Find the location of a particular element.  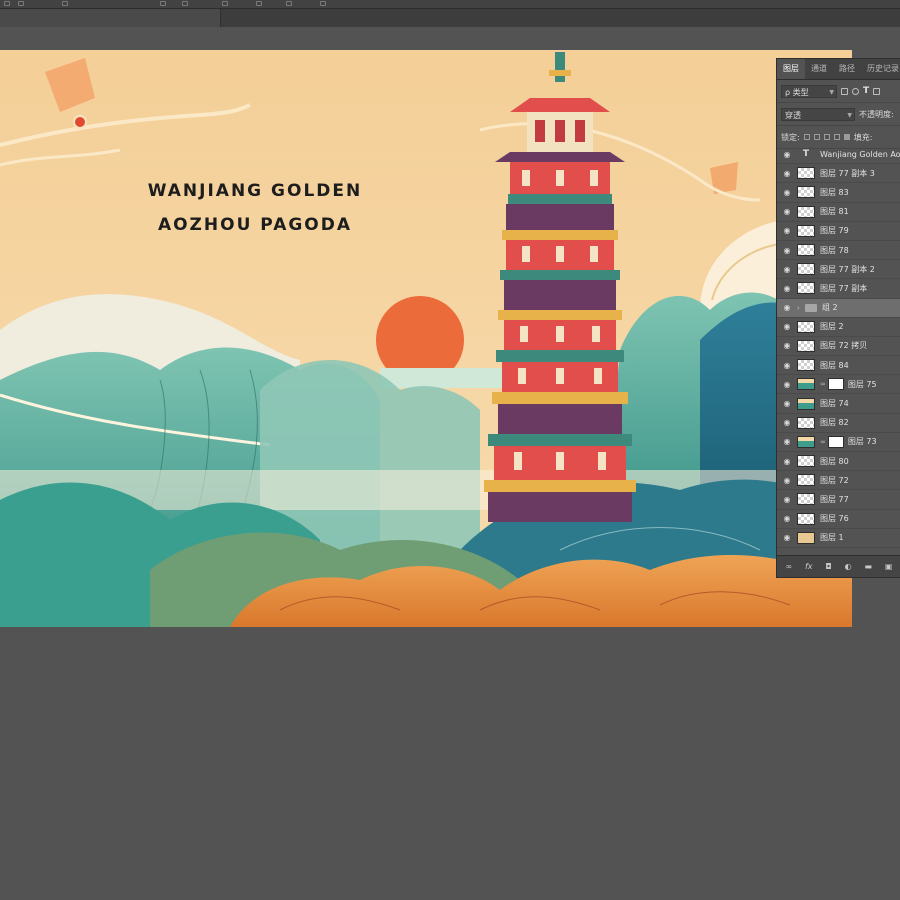

layer-row: ◉ 图层 78 is located at coordinates (838, 251).